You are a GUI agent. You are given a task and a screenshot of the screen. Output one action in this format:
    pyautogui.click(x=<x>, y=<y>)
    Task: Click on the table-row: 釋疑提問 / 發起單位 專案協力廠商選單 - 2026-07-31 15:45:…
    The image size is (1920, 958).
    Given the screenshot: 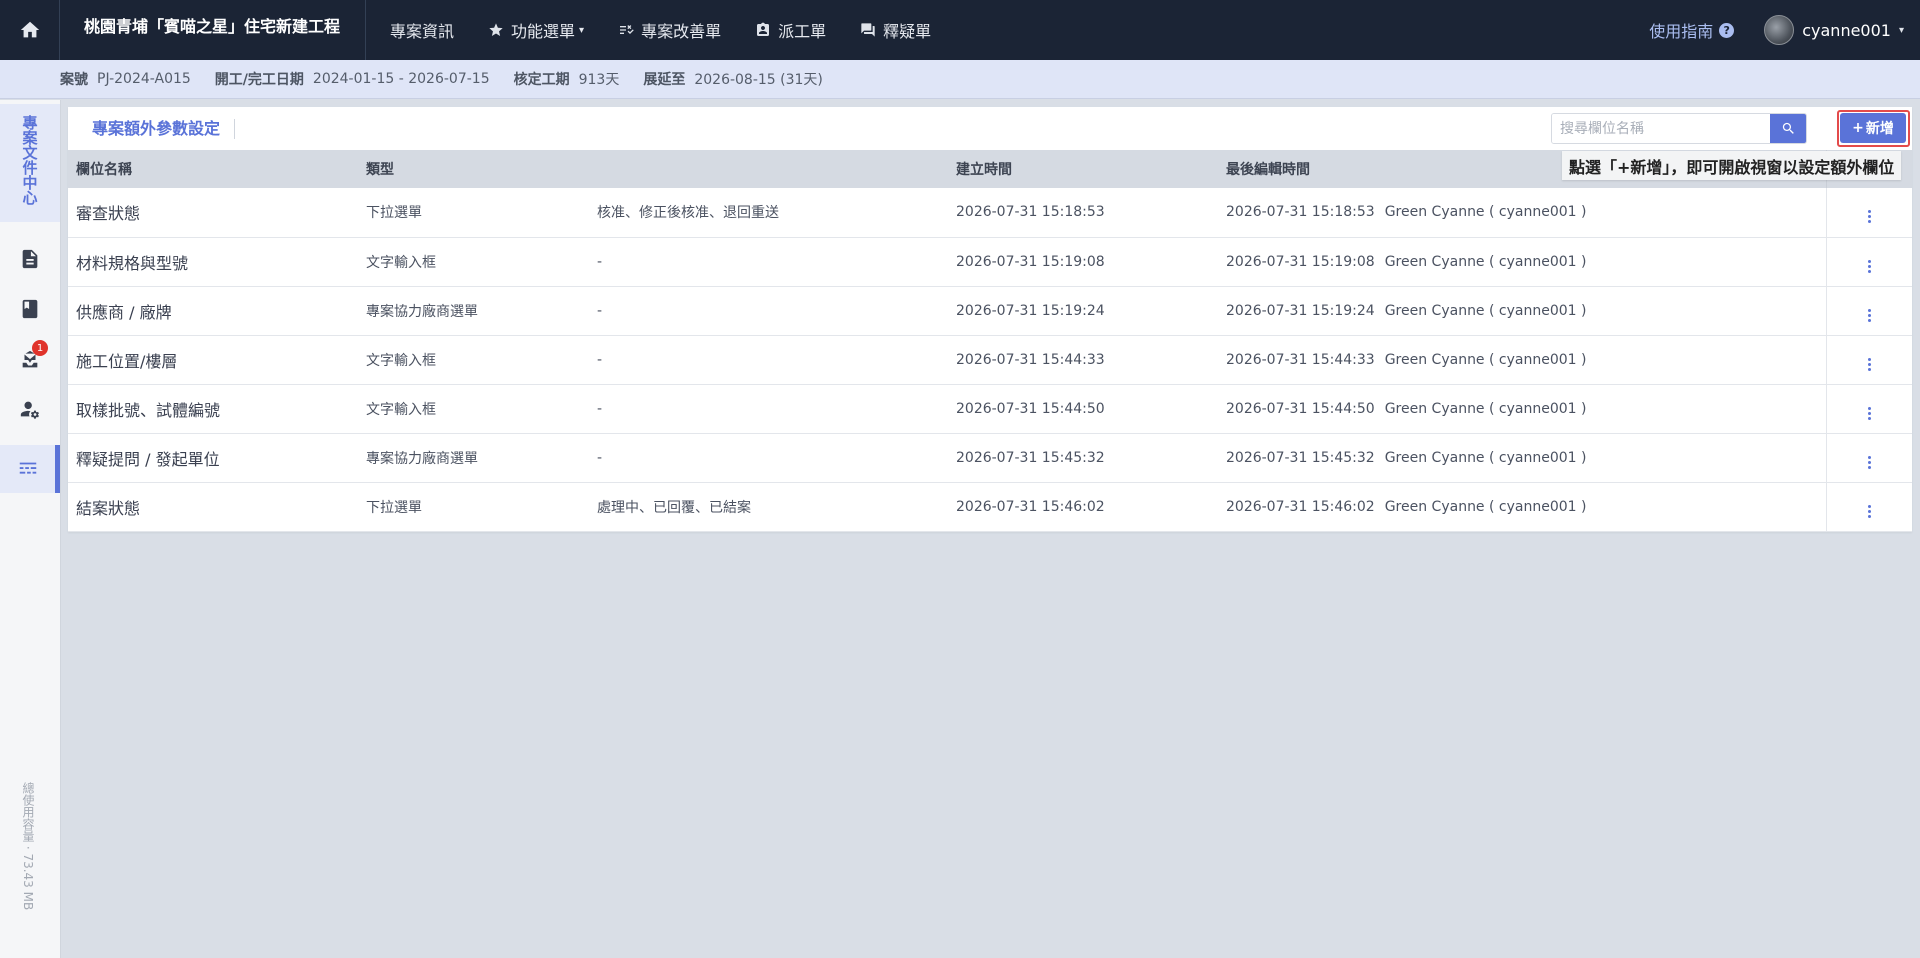 What is the action you would take?
    pyautogui.click(x=990, y=457)
    